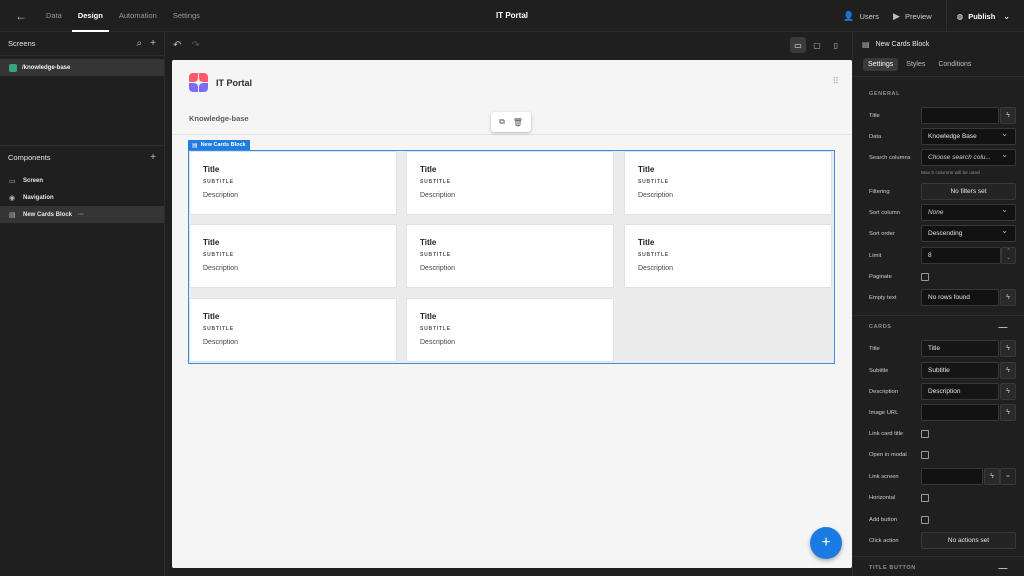 The height and width of the screenshot is (576, 1024). I want to click on tab-settings: Settings, so click(186, 16).